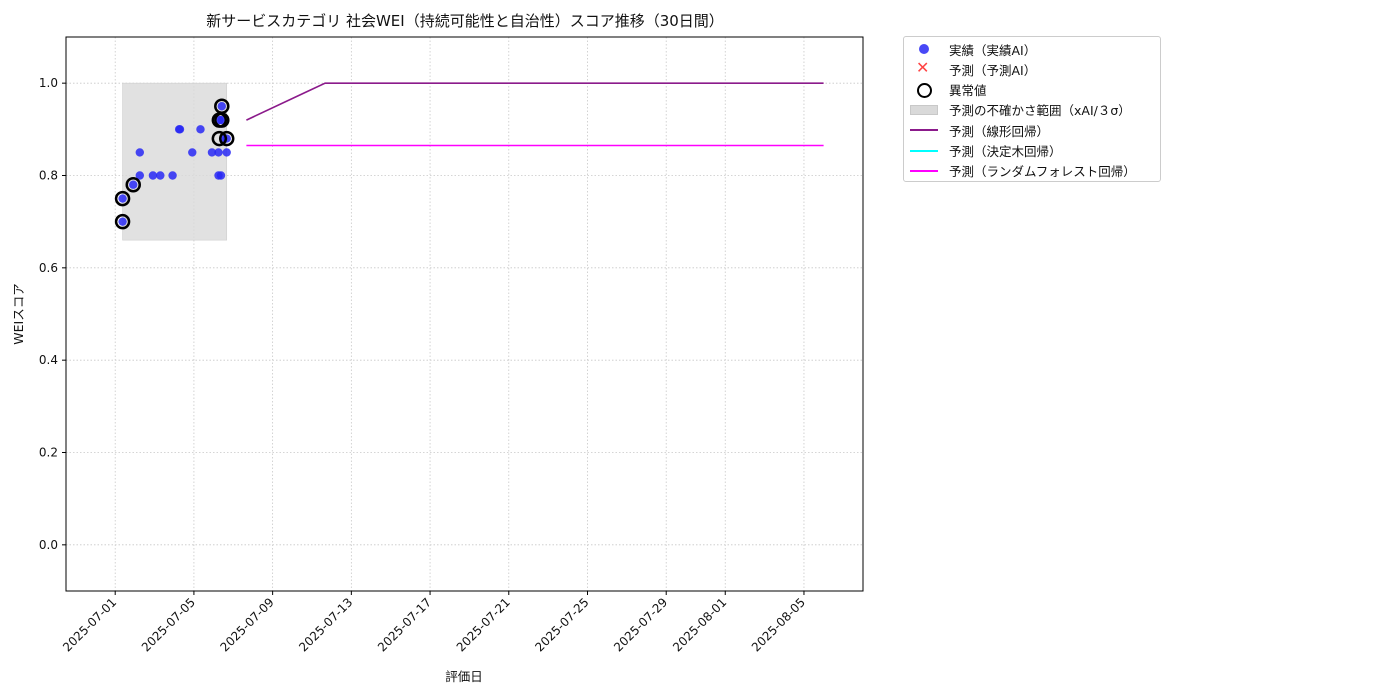 This screenshot has height=700, width=1400. I want to click on x-tick-label: 2025-07-09, so click(247, 624).